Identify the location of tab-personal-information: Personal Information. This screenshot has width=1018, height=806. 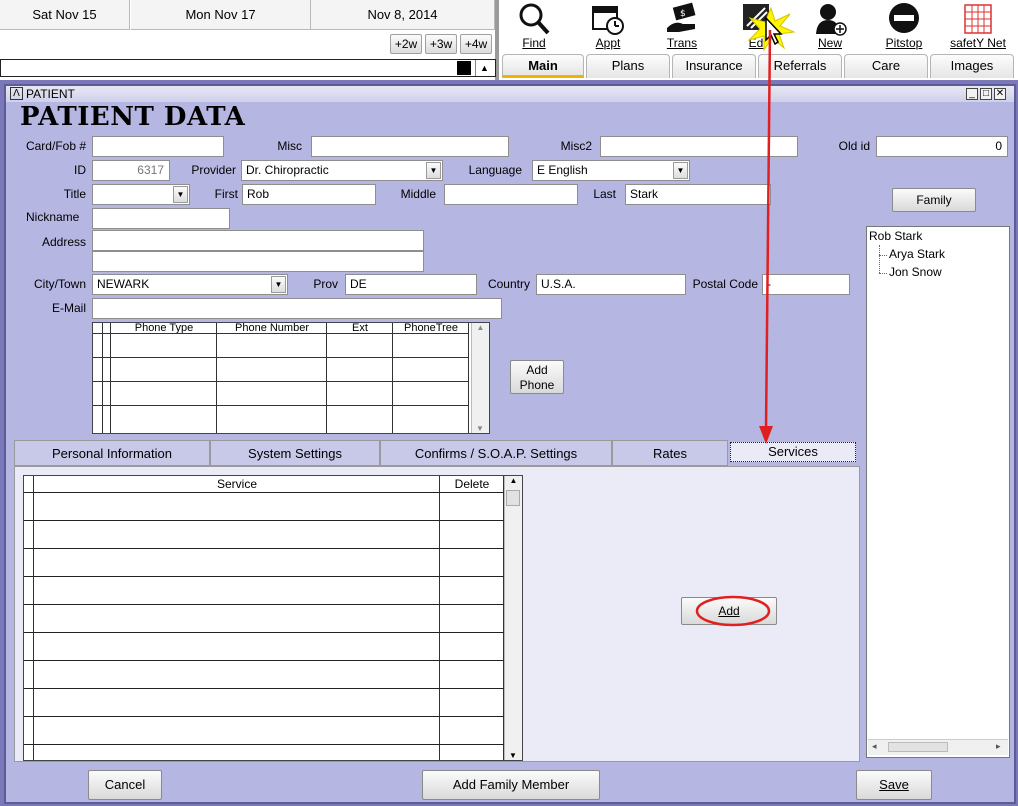
(112, 453).